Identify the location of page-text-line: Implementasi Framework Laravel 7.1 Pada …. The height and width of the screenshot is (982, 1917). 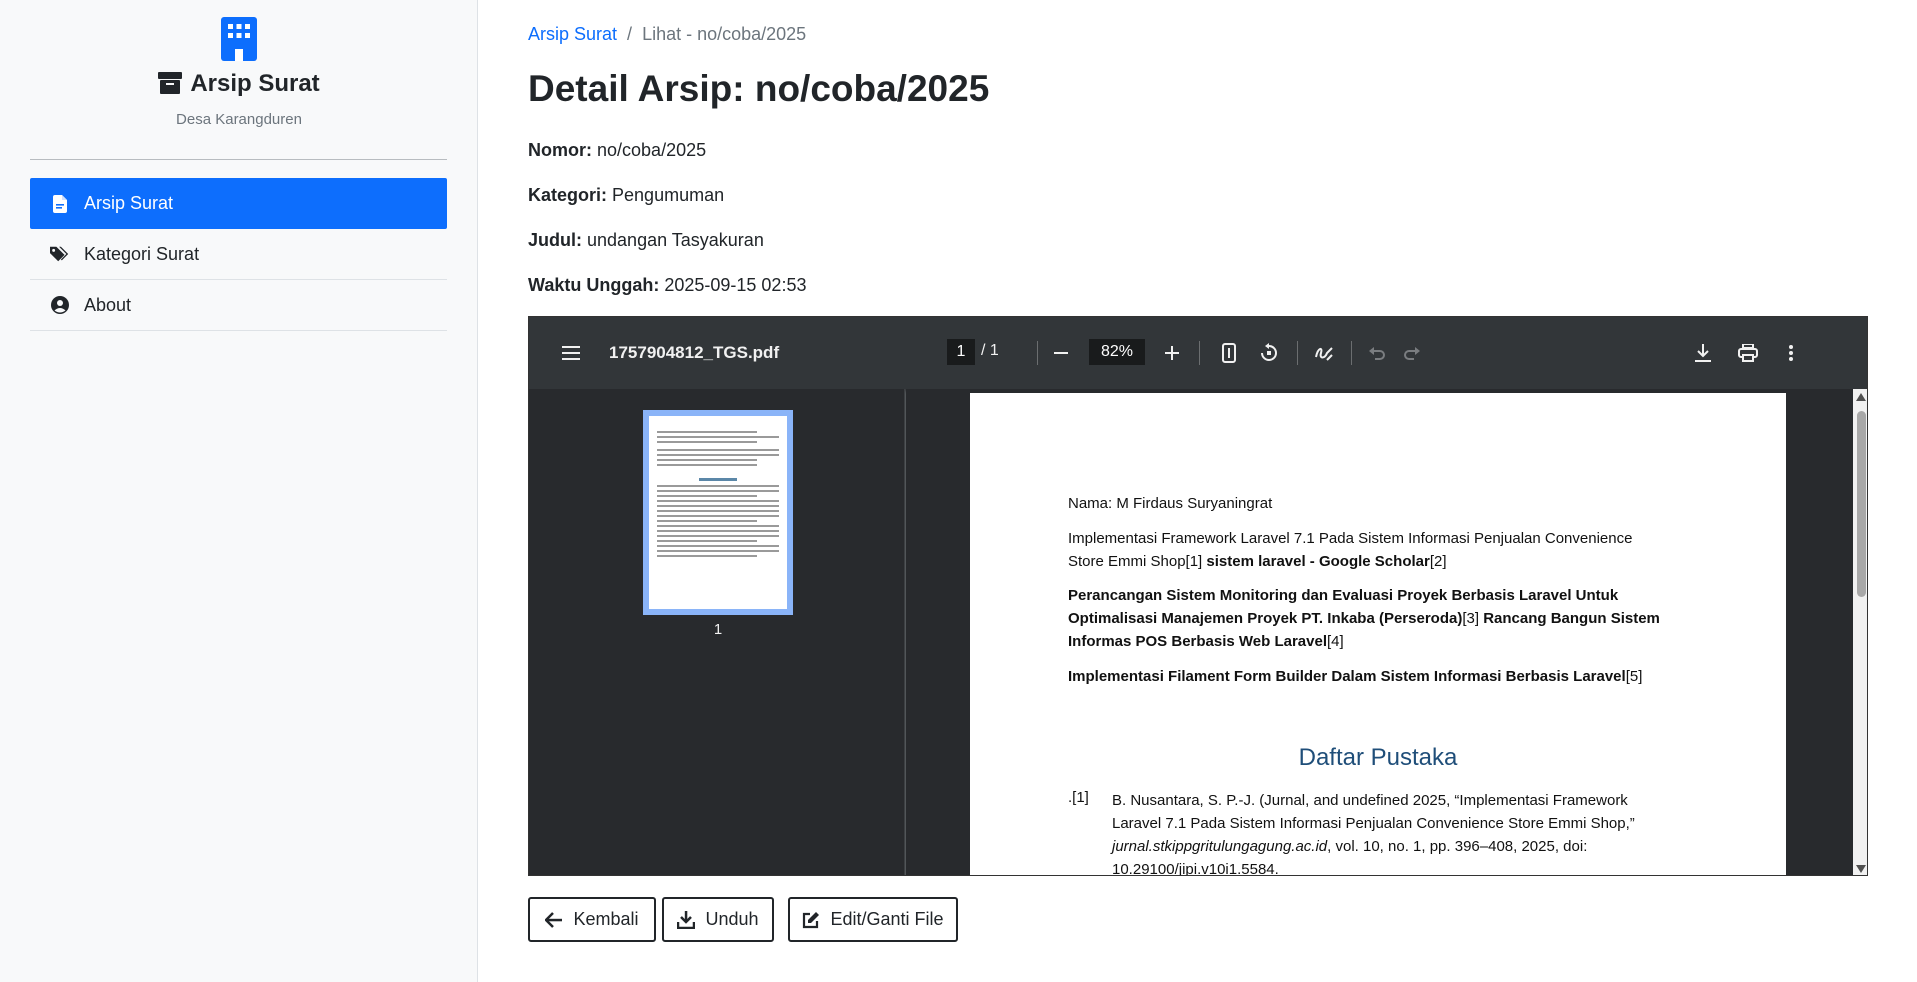
(1388, 550).